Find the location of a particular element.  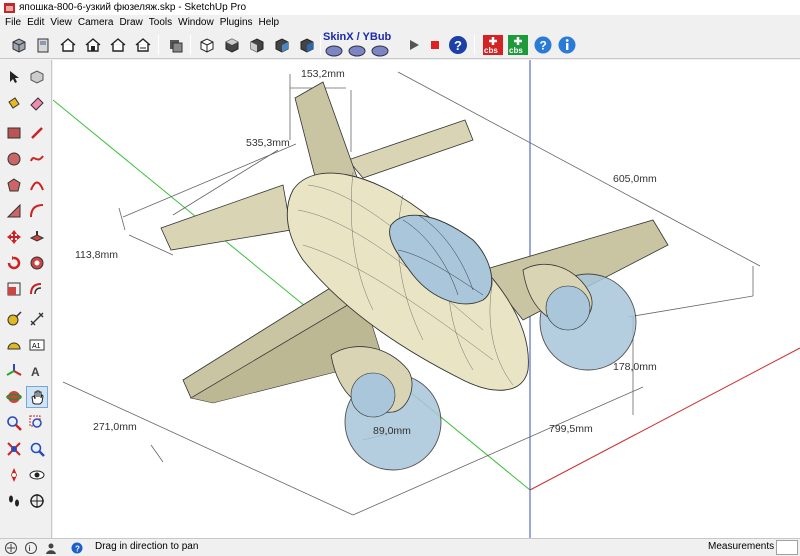

svg-text: A1 is located at coordinates (36, 346).